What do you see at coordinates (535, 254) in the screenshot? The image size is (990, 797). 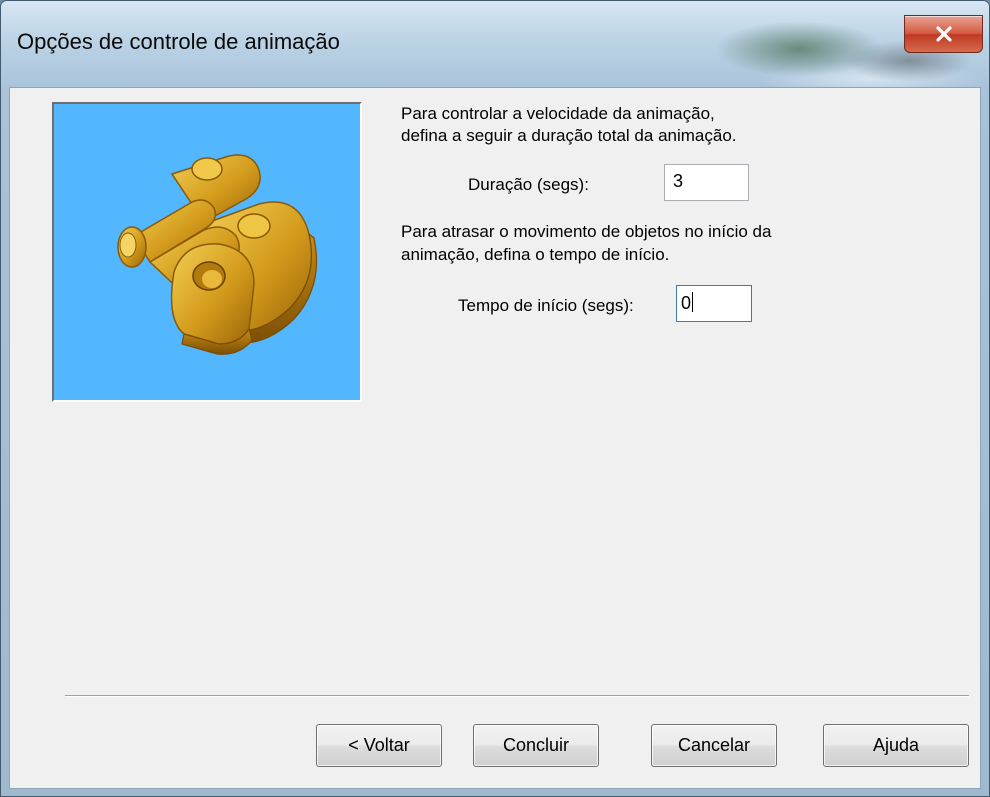 I see `start-intro-line2: animação, defina o tempo de início.` at bounding box center [535, 254].